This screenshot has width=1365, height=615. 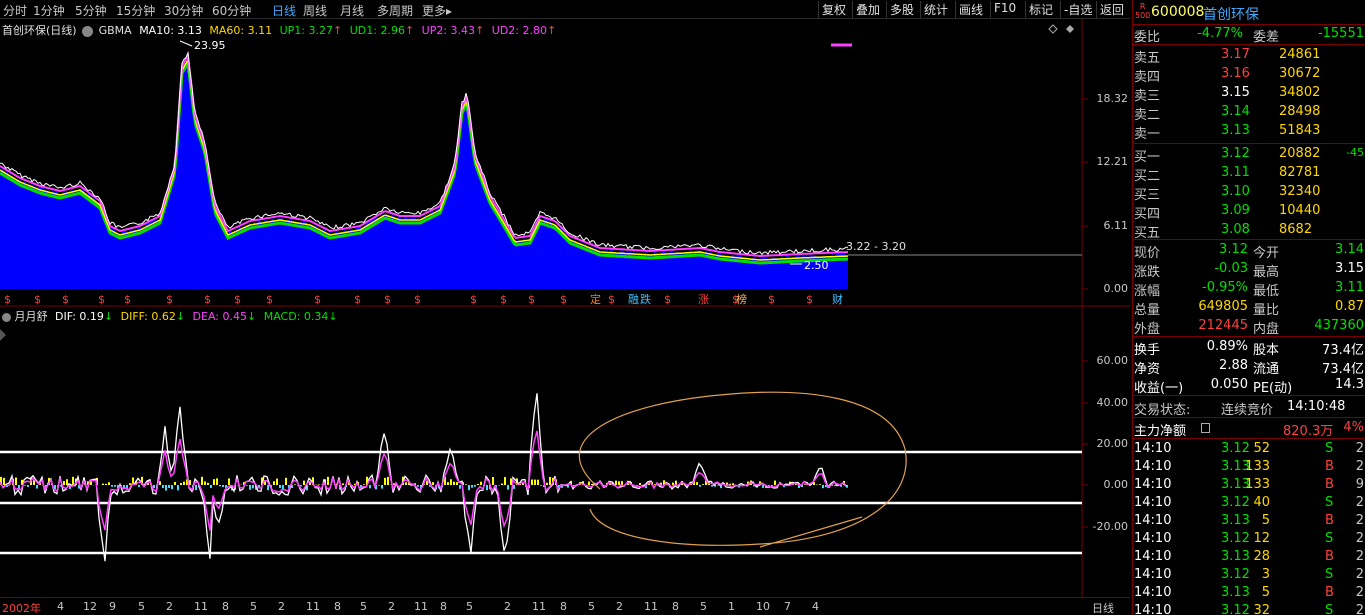 I want to click on watchlist-button: -自选, so click(x=1077, y=9).